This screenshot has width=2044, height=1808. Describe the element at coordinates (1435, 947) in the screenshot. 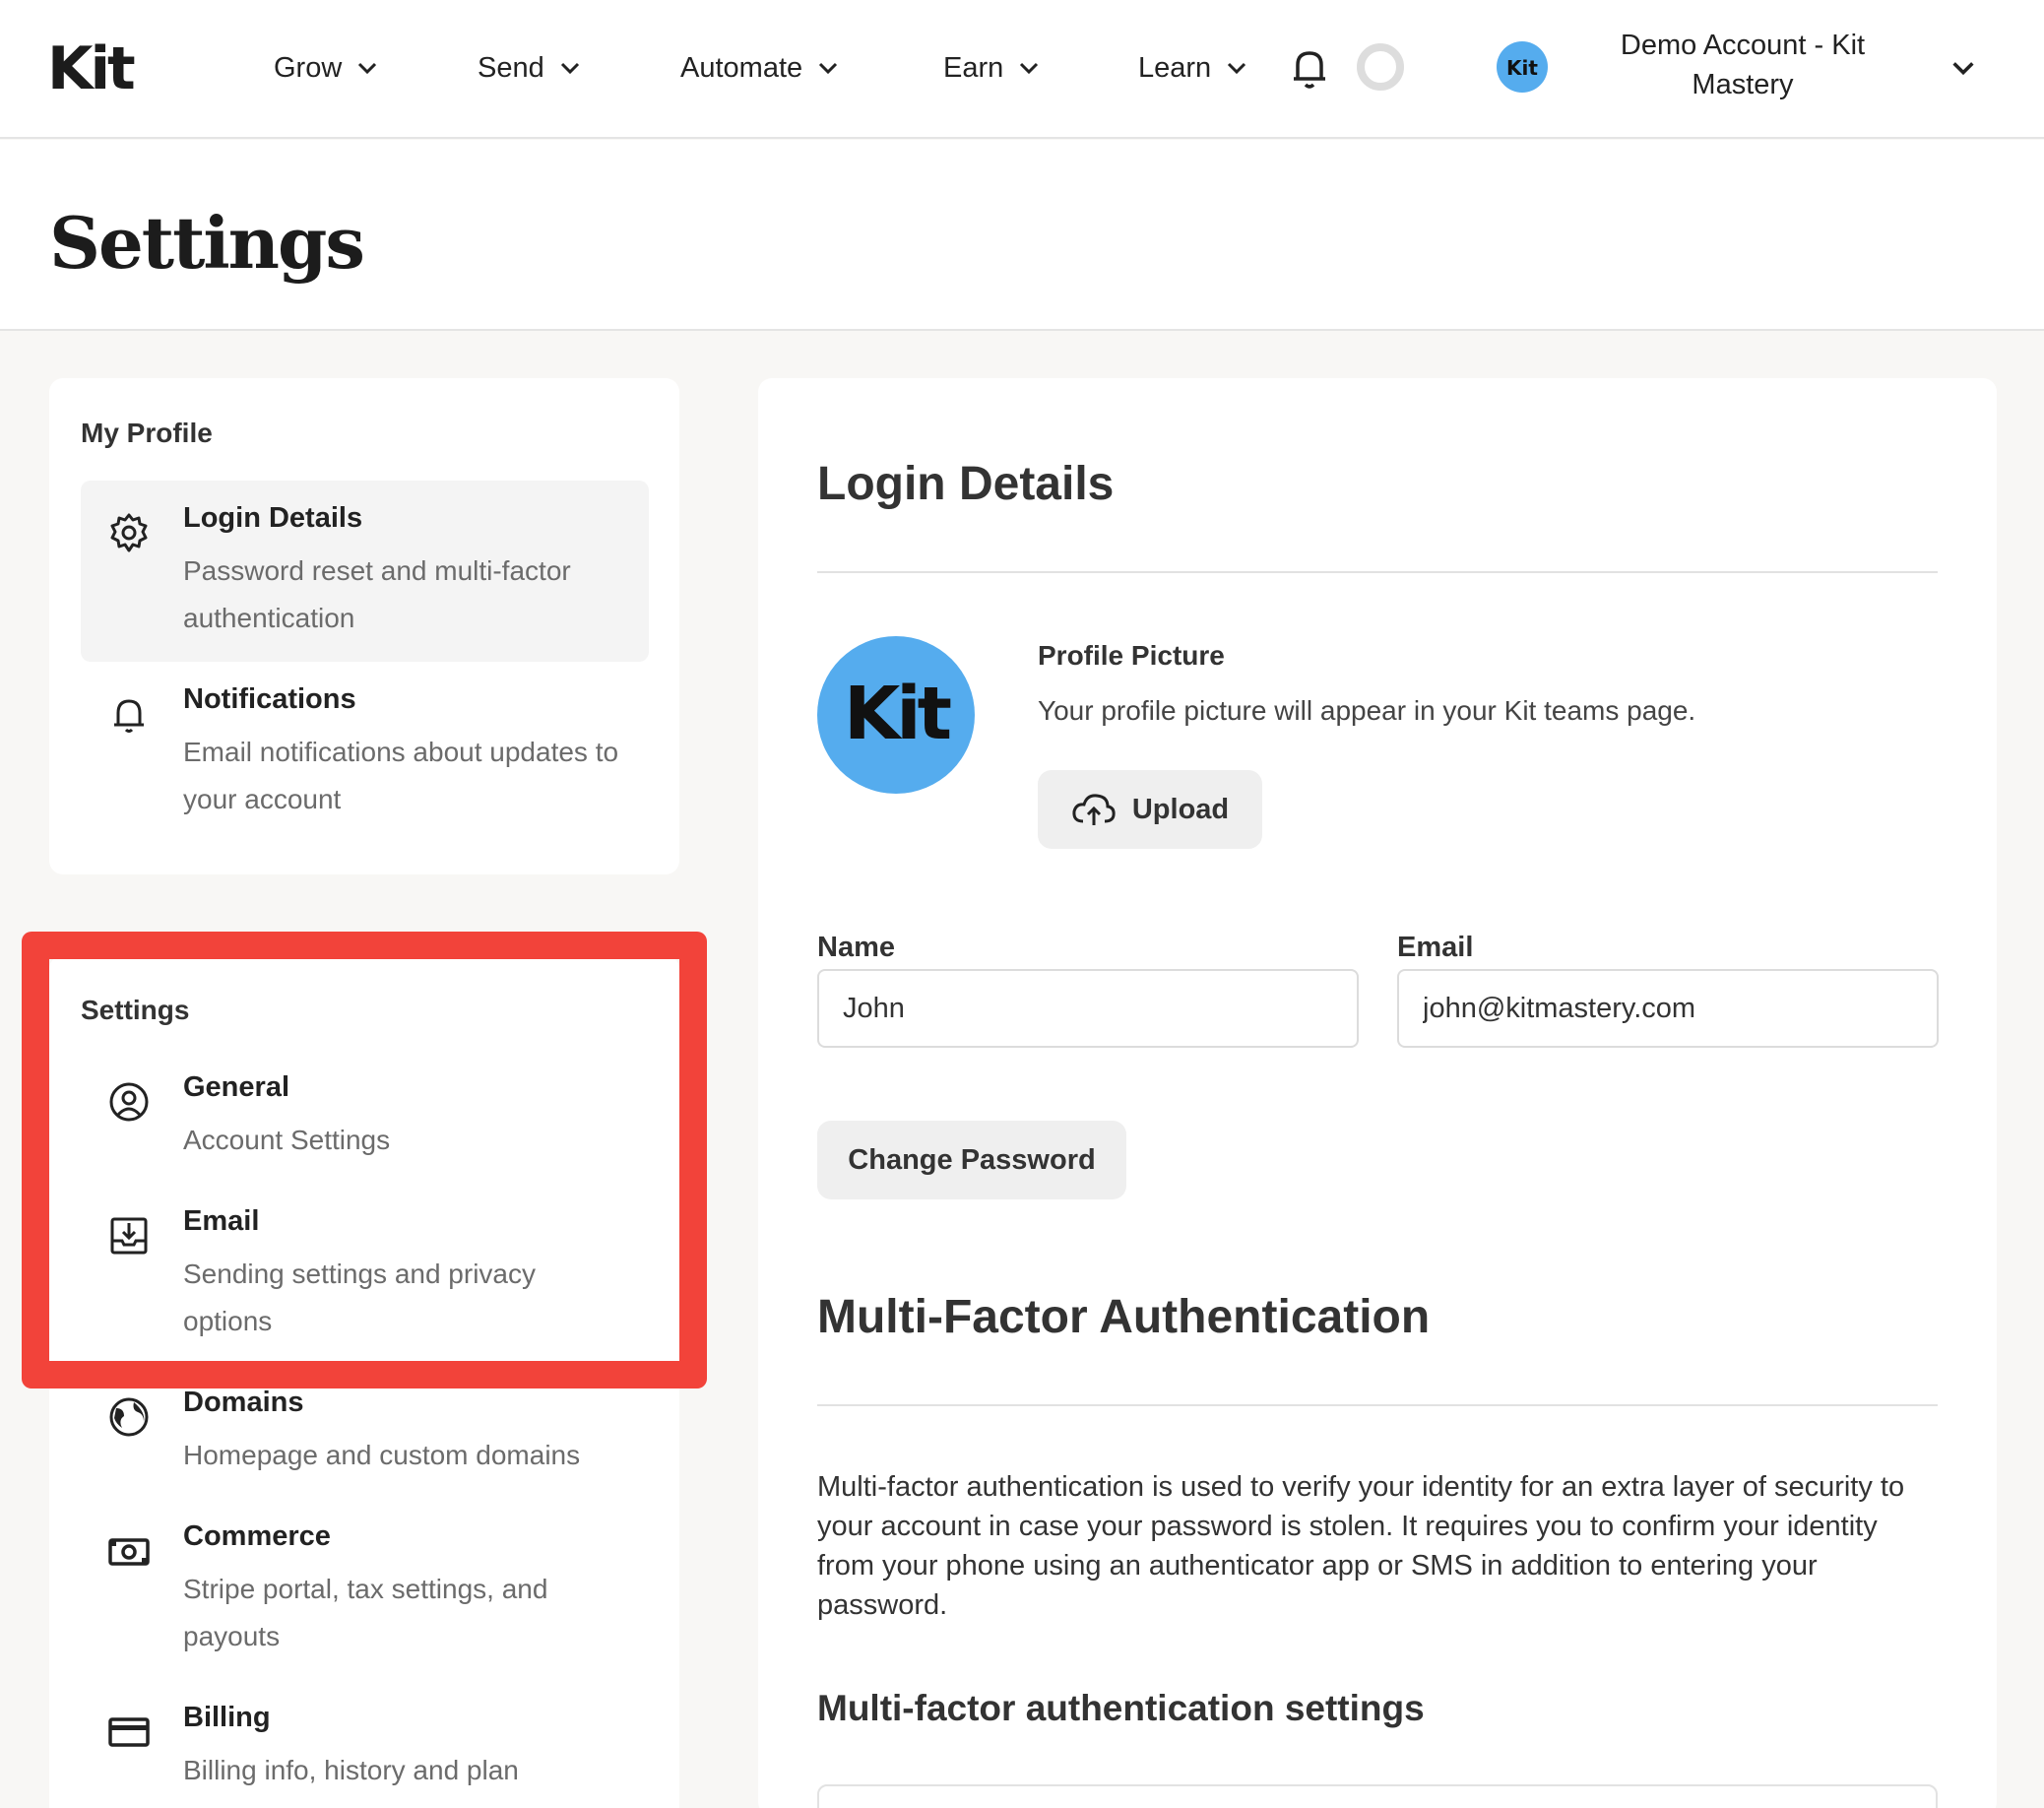

I see `email-label: Email` at that location.